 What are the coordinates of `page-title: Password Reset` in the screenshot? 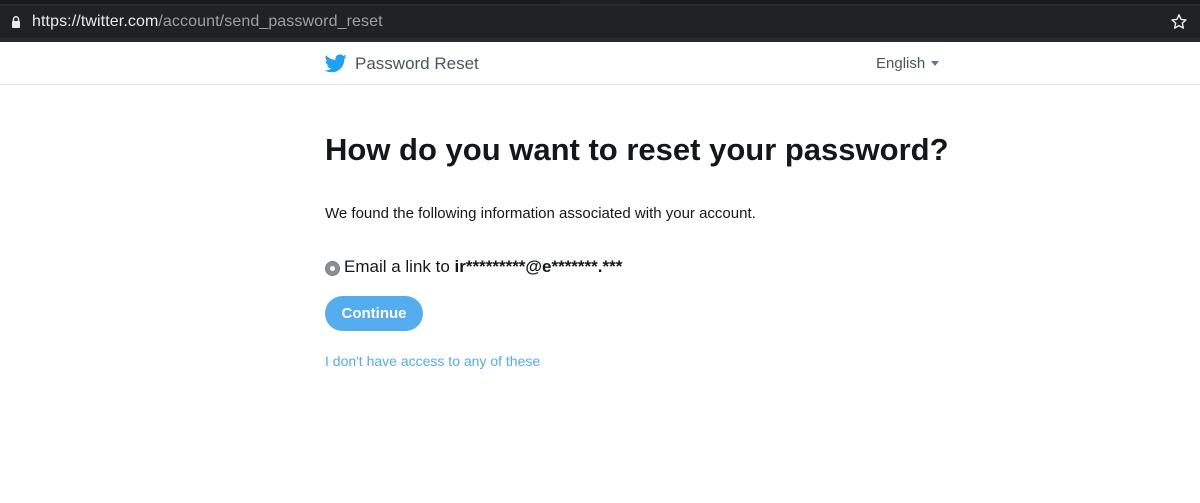 It's located at (417, 63).